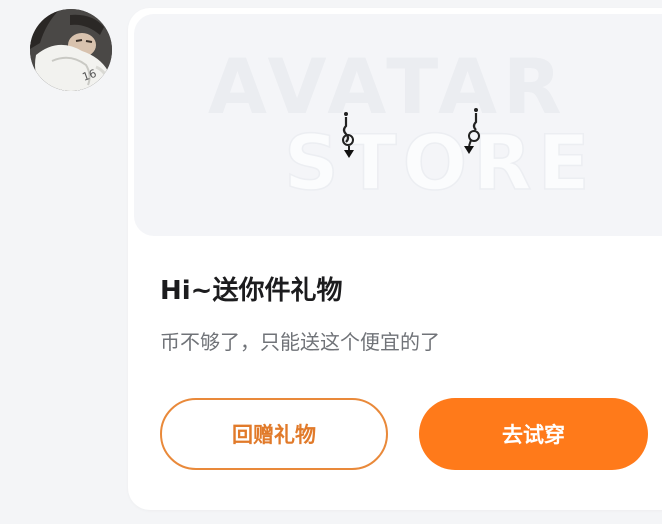 The image size is (662, 524). I want to click on try-on-label: 去试穿, so click(533, 435).